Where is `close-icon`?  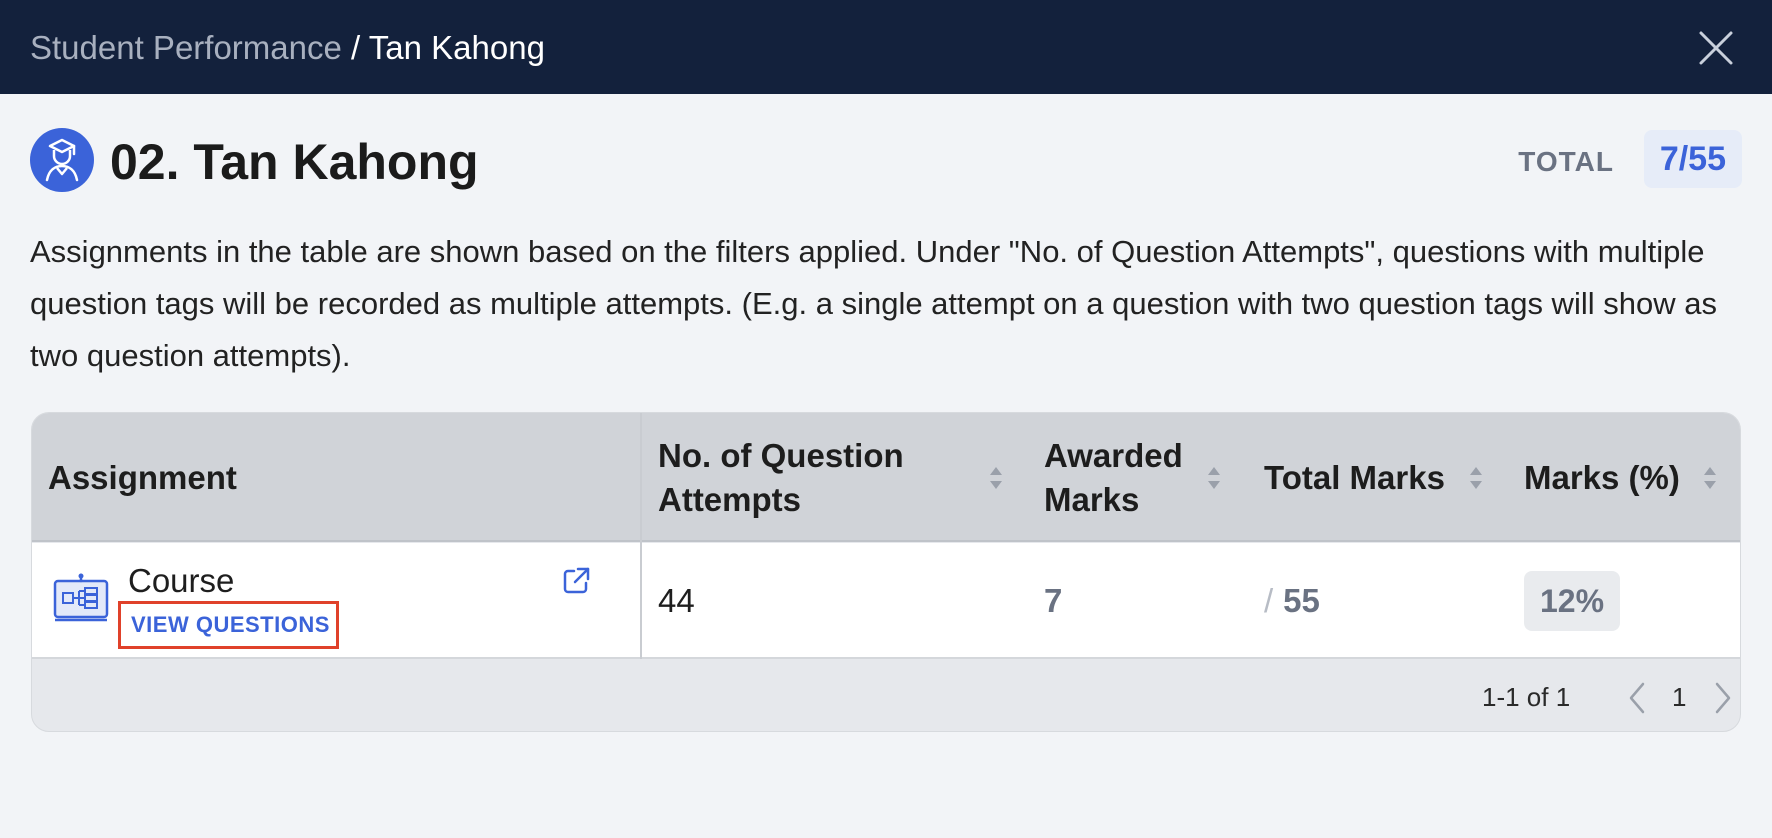 close-icon is located at coordinates (1716, 48).